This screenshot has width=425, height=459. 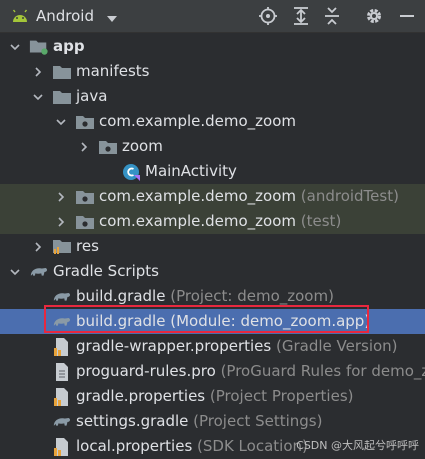 What do you see at coordinates (268, 321) in the screenshot?
I see `tree-row-qualifier: (Module: demo_zoom.app)` at bounding box center [268, 321].